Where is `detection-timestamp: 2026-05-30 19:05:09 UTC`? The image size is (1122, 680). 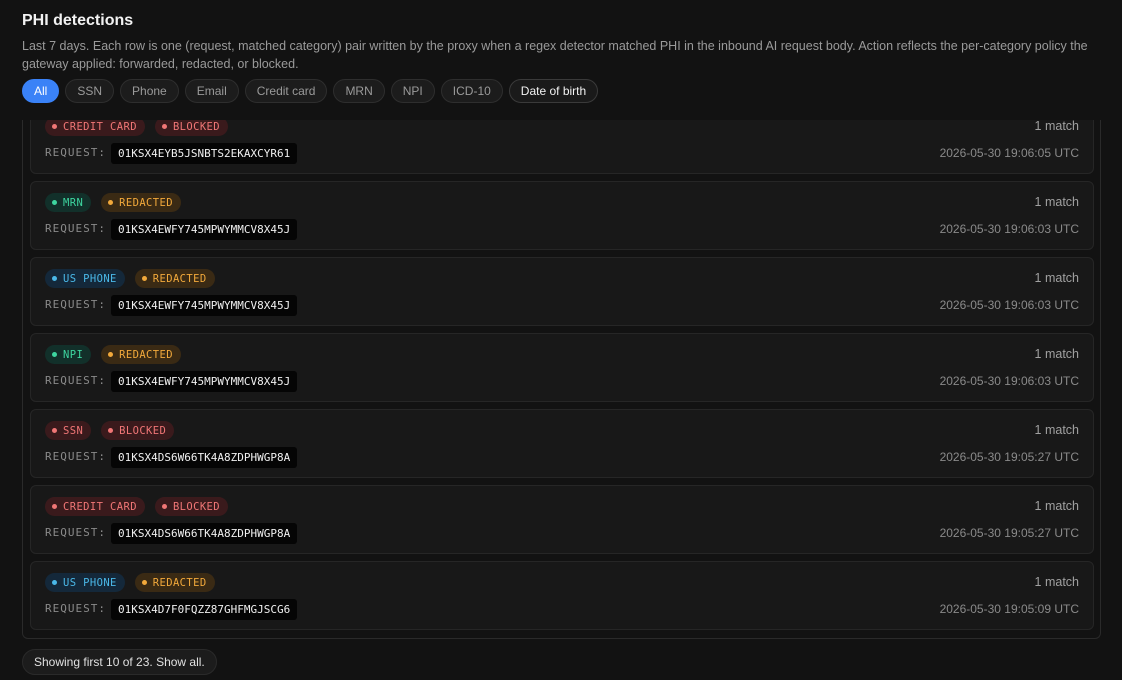 detection-timestamp: 2026-05-30 19:05:09 UTC is located at coordinates (1009, 609).